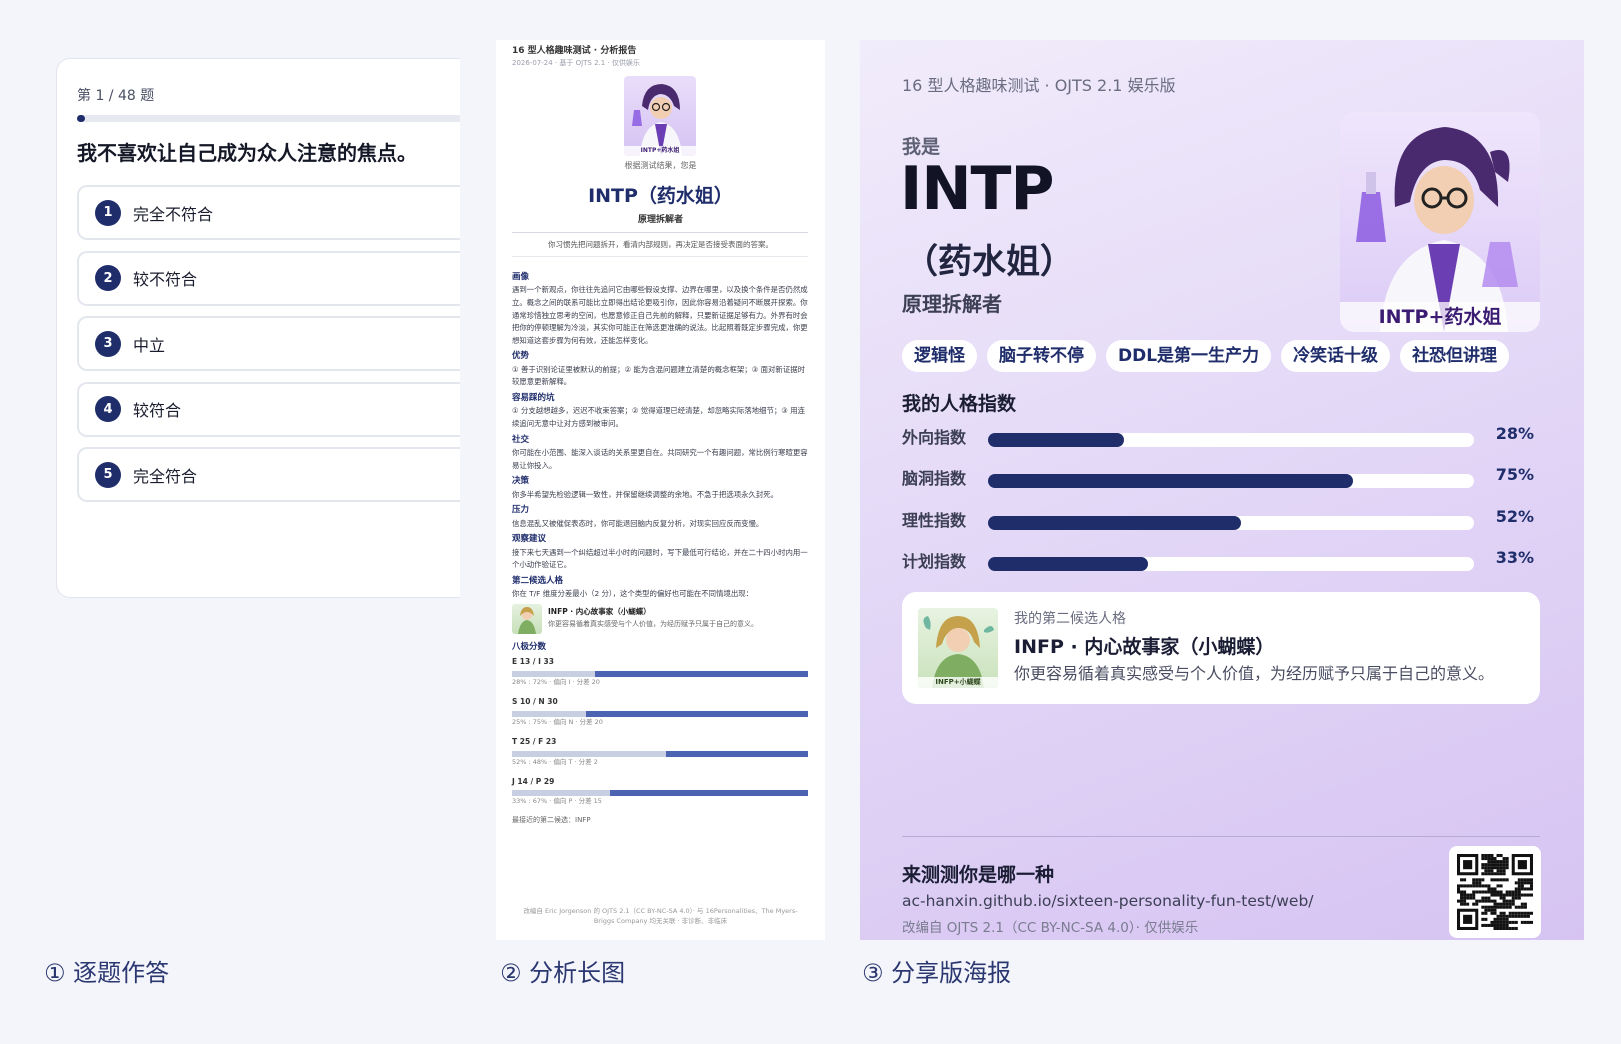 Image resolution: width=1621 pixels, height=1044 pixels. What do you see at coordinates (533, 397) in the screenshot?
I see `section-heading: 容易踩的坑` at bounding box center [533, 397].